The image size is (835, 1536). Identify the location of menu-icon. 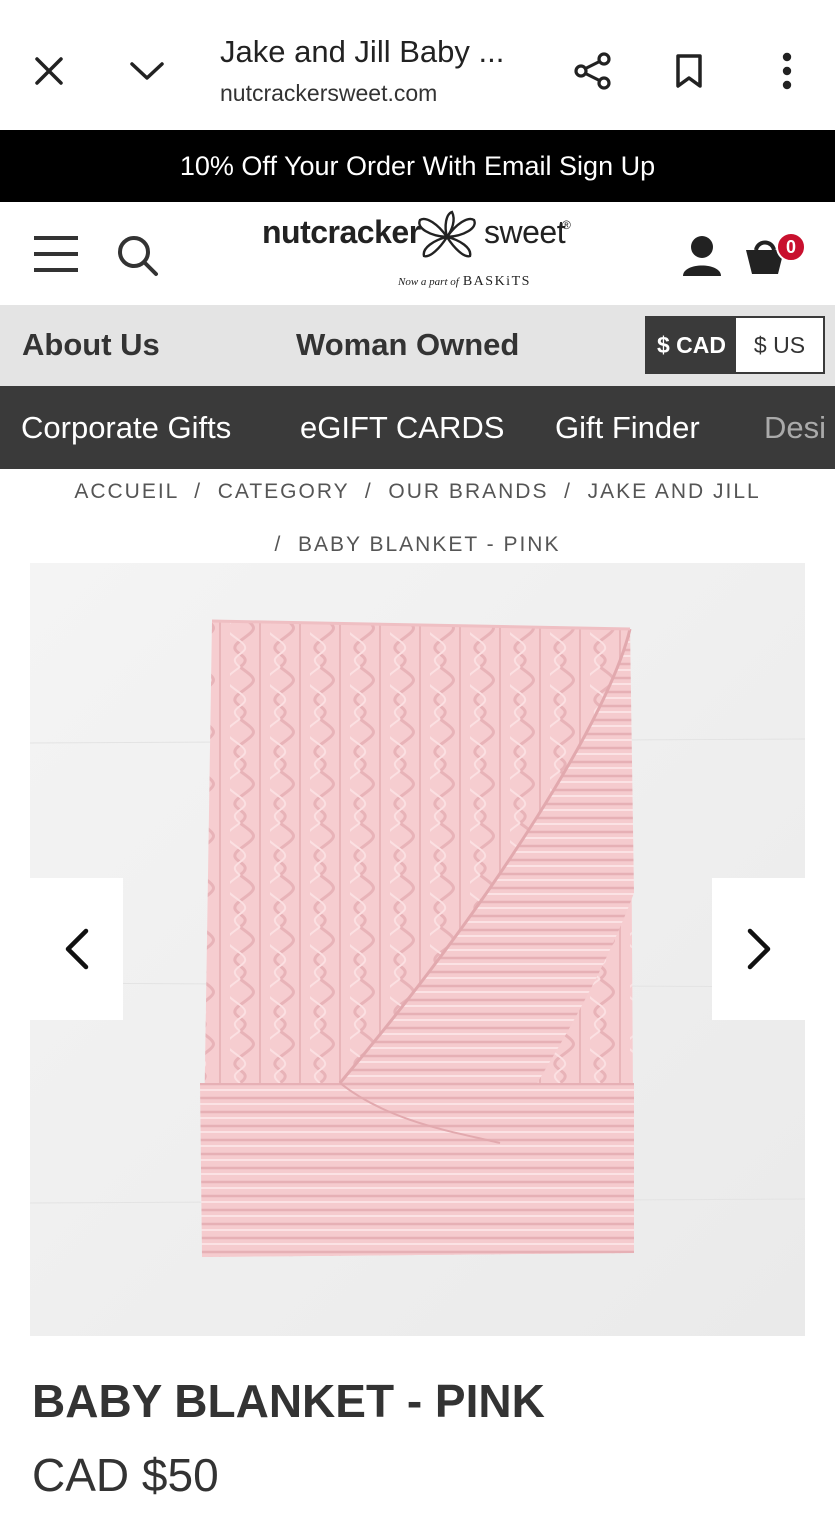
(56, 254).